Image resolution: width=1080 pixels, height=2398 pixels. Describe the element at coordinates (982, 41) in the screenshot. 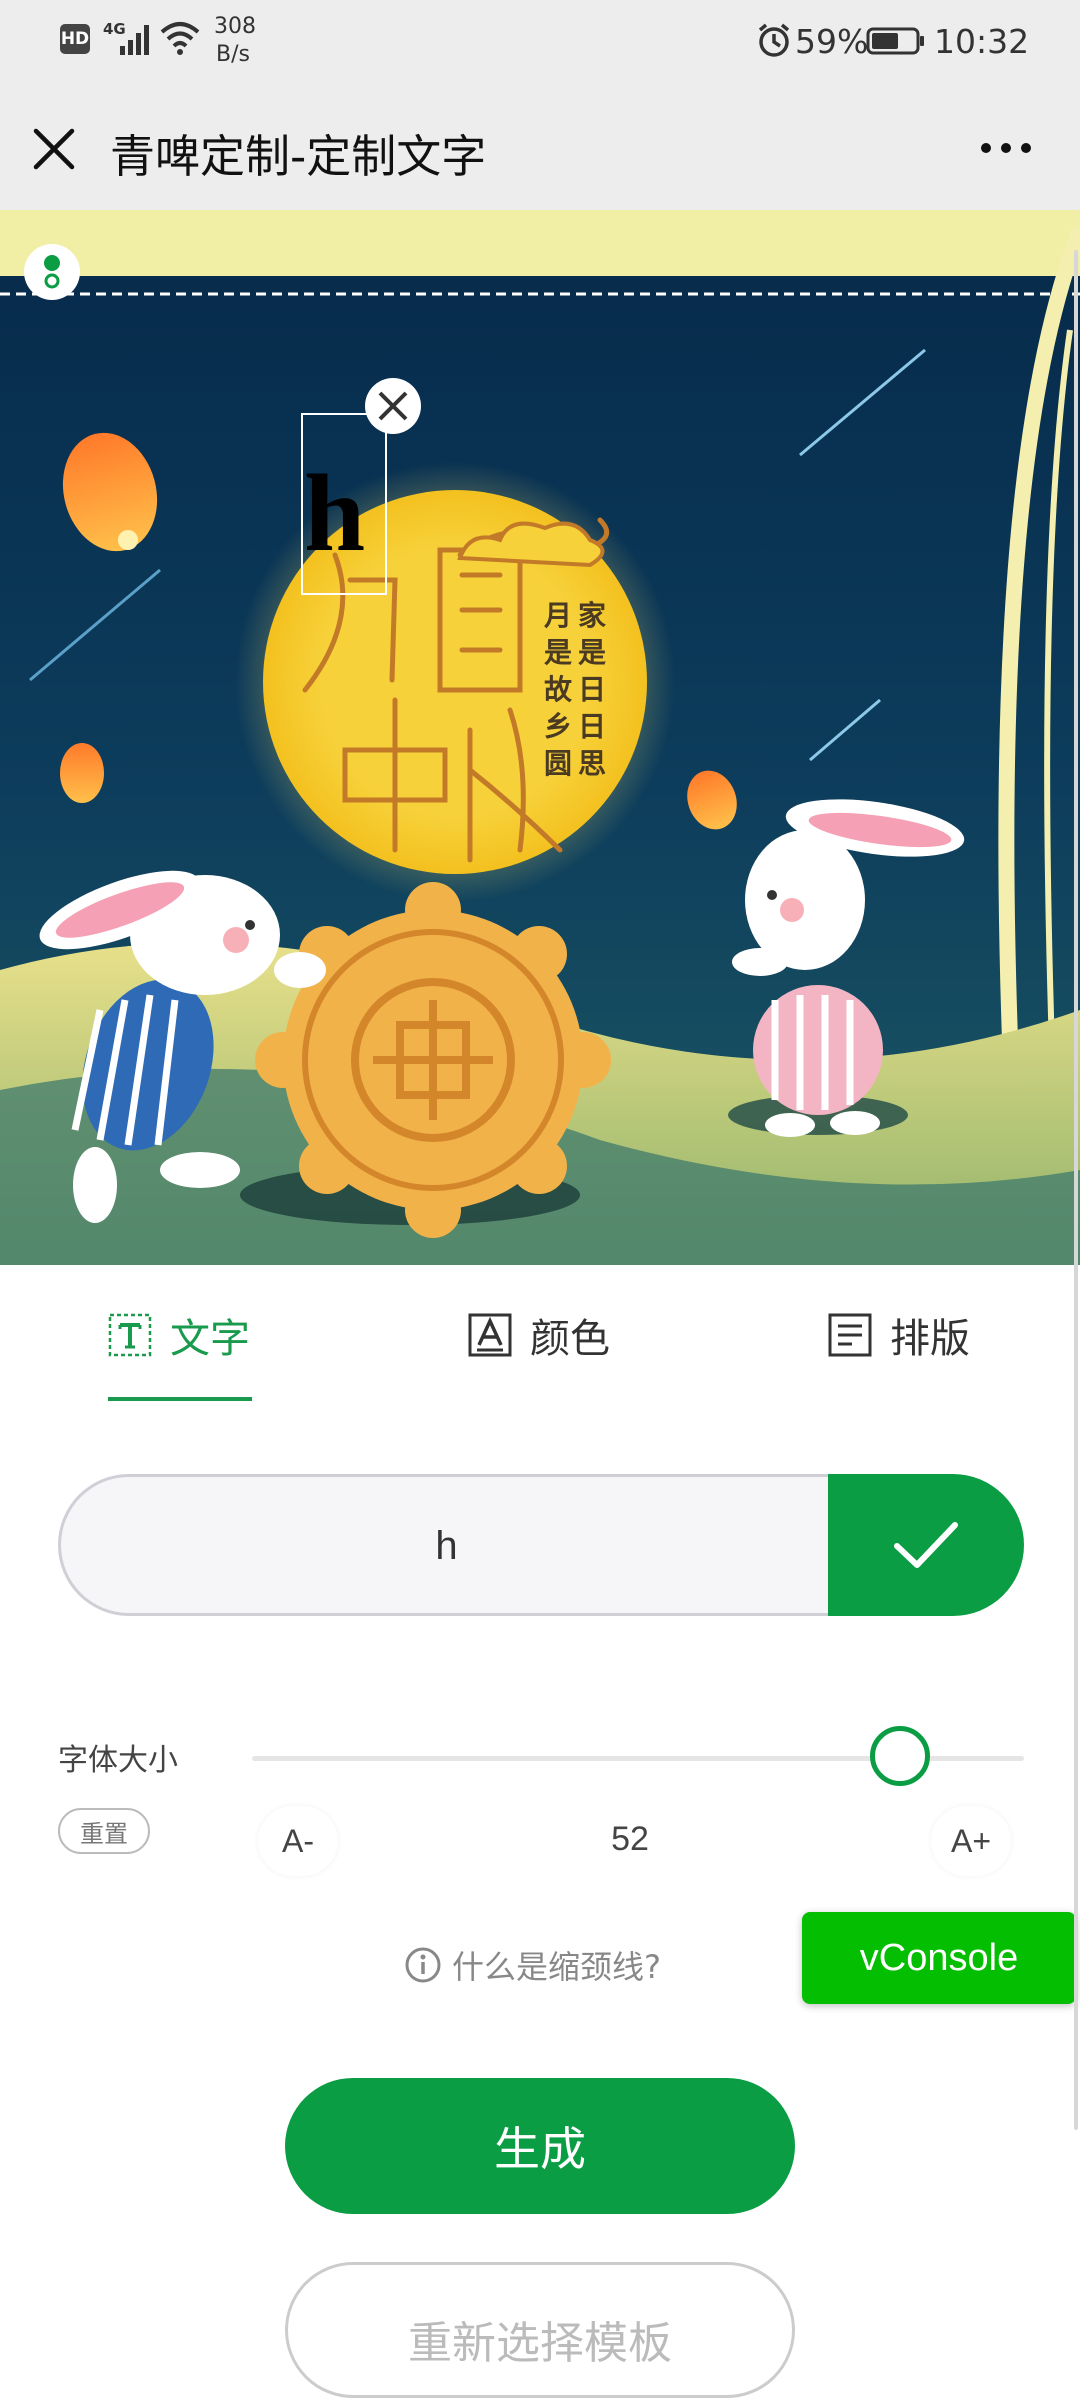

I see `clock: 10:32` at that location.